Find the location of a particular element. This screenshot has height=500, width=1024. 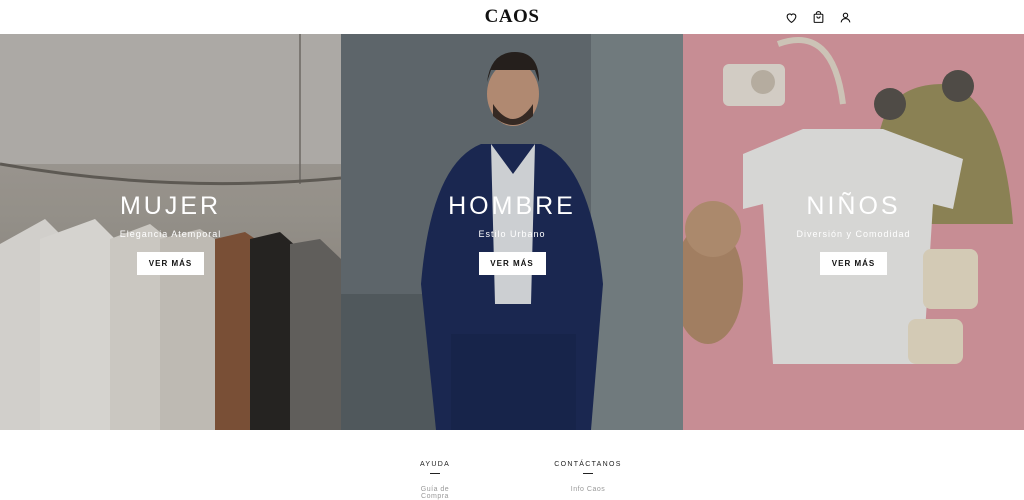

site-logo: CAOS is located at coordinates (512, 17).